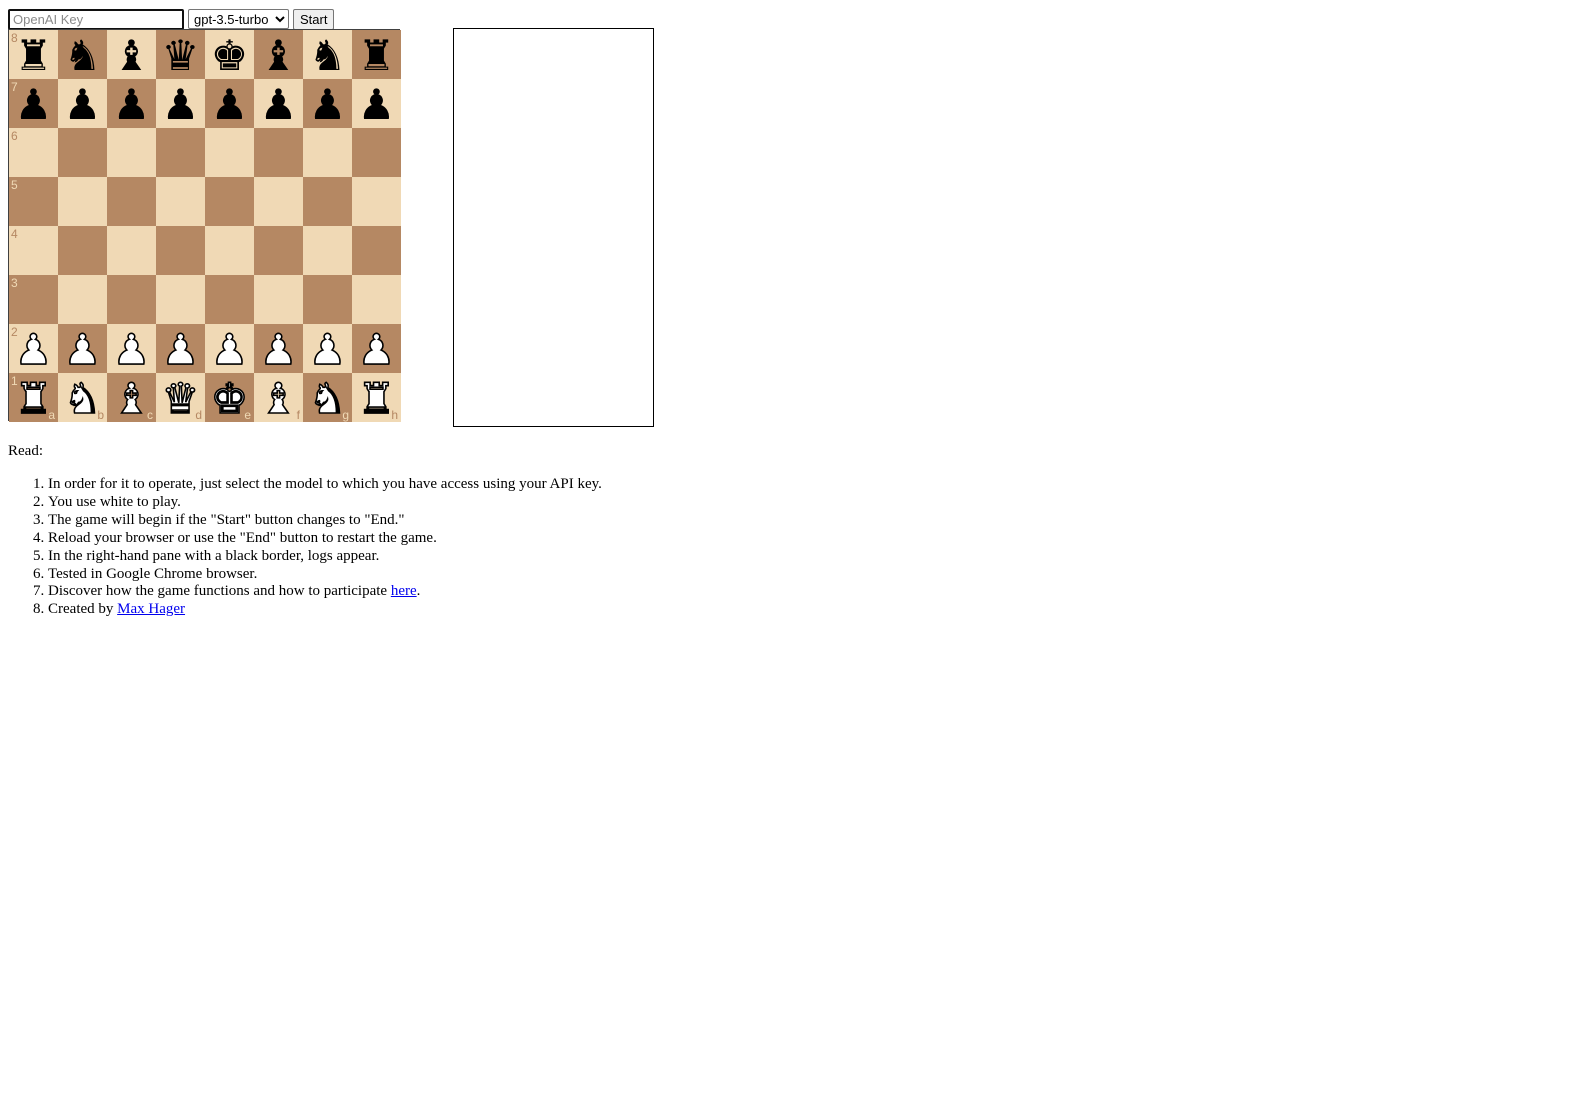  I want to click on square-a3: 3, so click(33, 299).